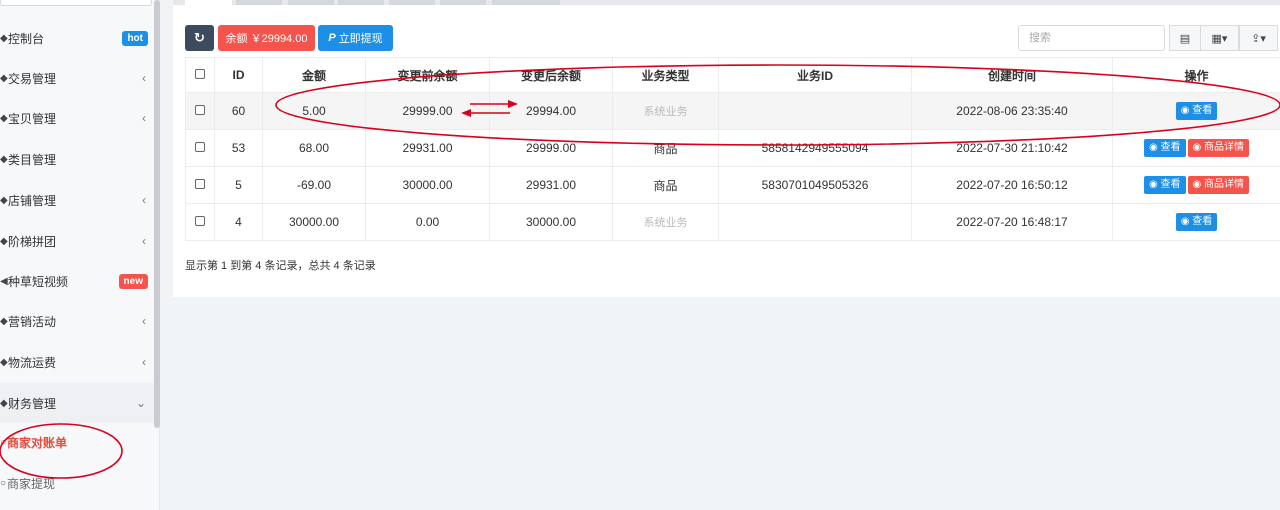  What do you see at coordinates (551, 148) in the screenshot?
I see `cell-after: 29999.00` at bounding box center [551, 148].